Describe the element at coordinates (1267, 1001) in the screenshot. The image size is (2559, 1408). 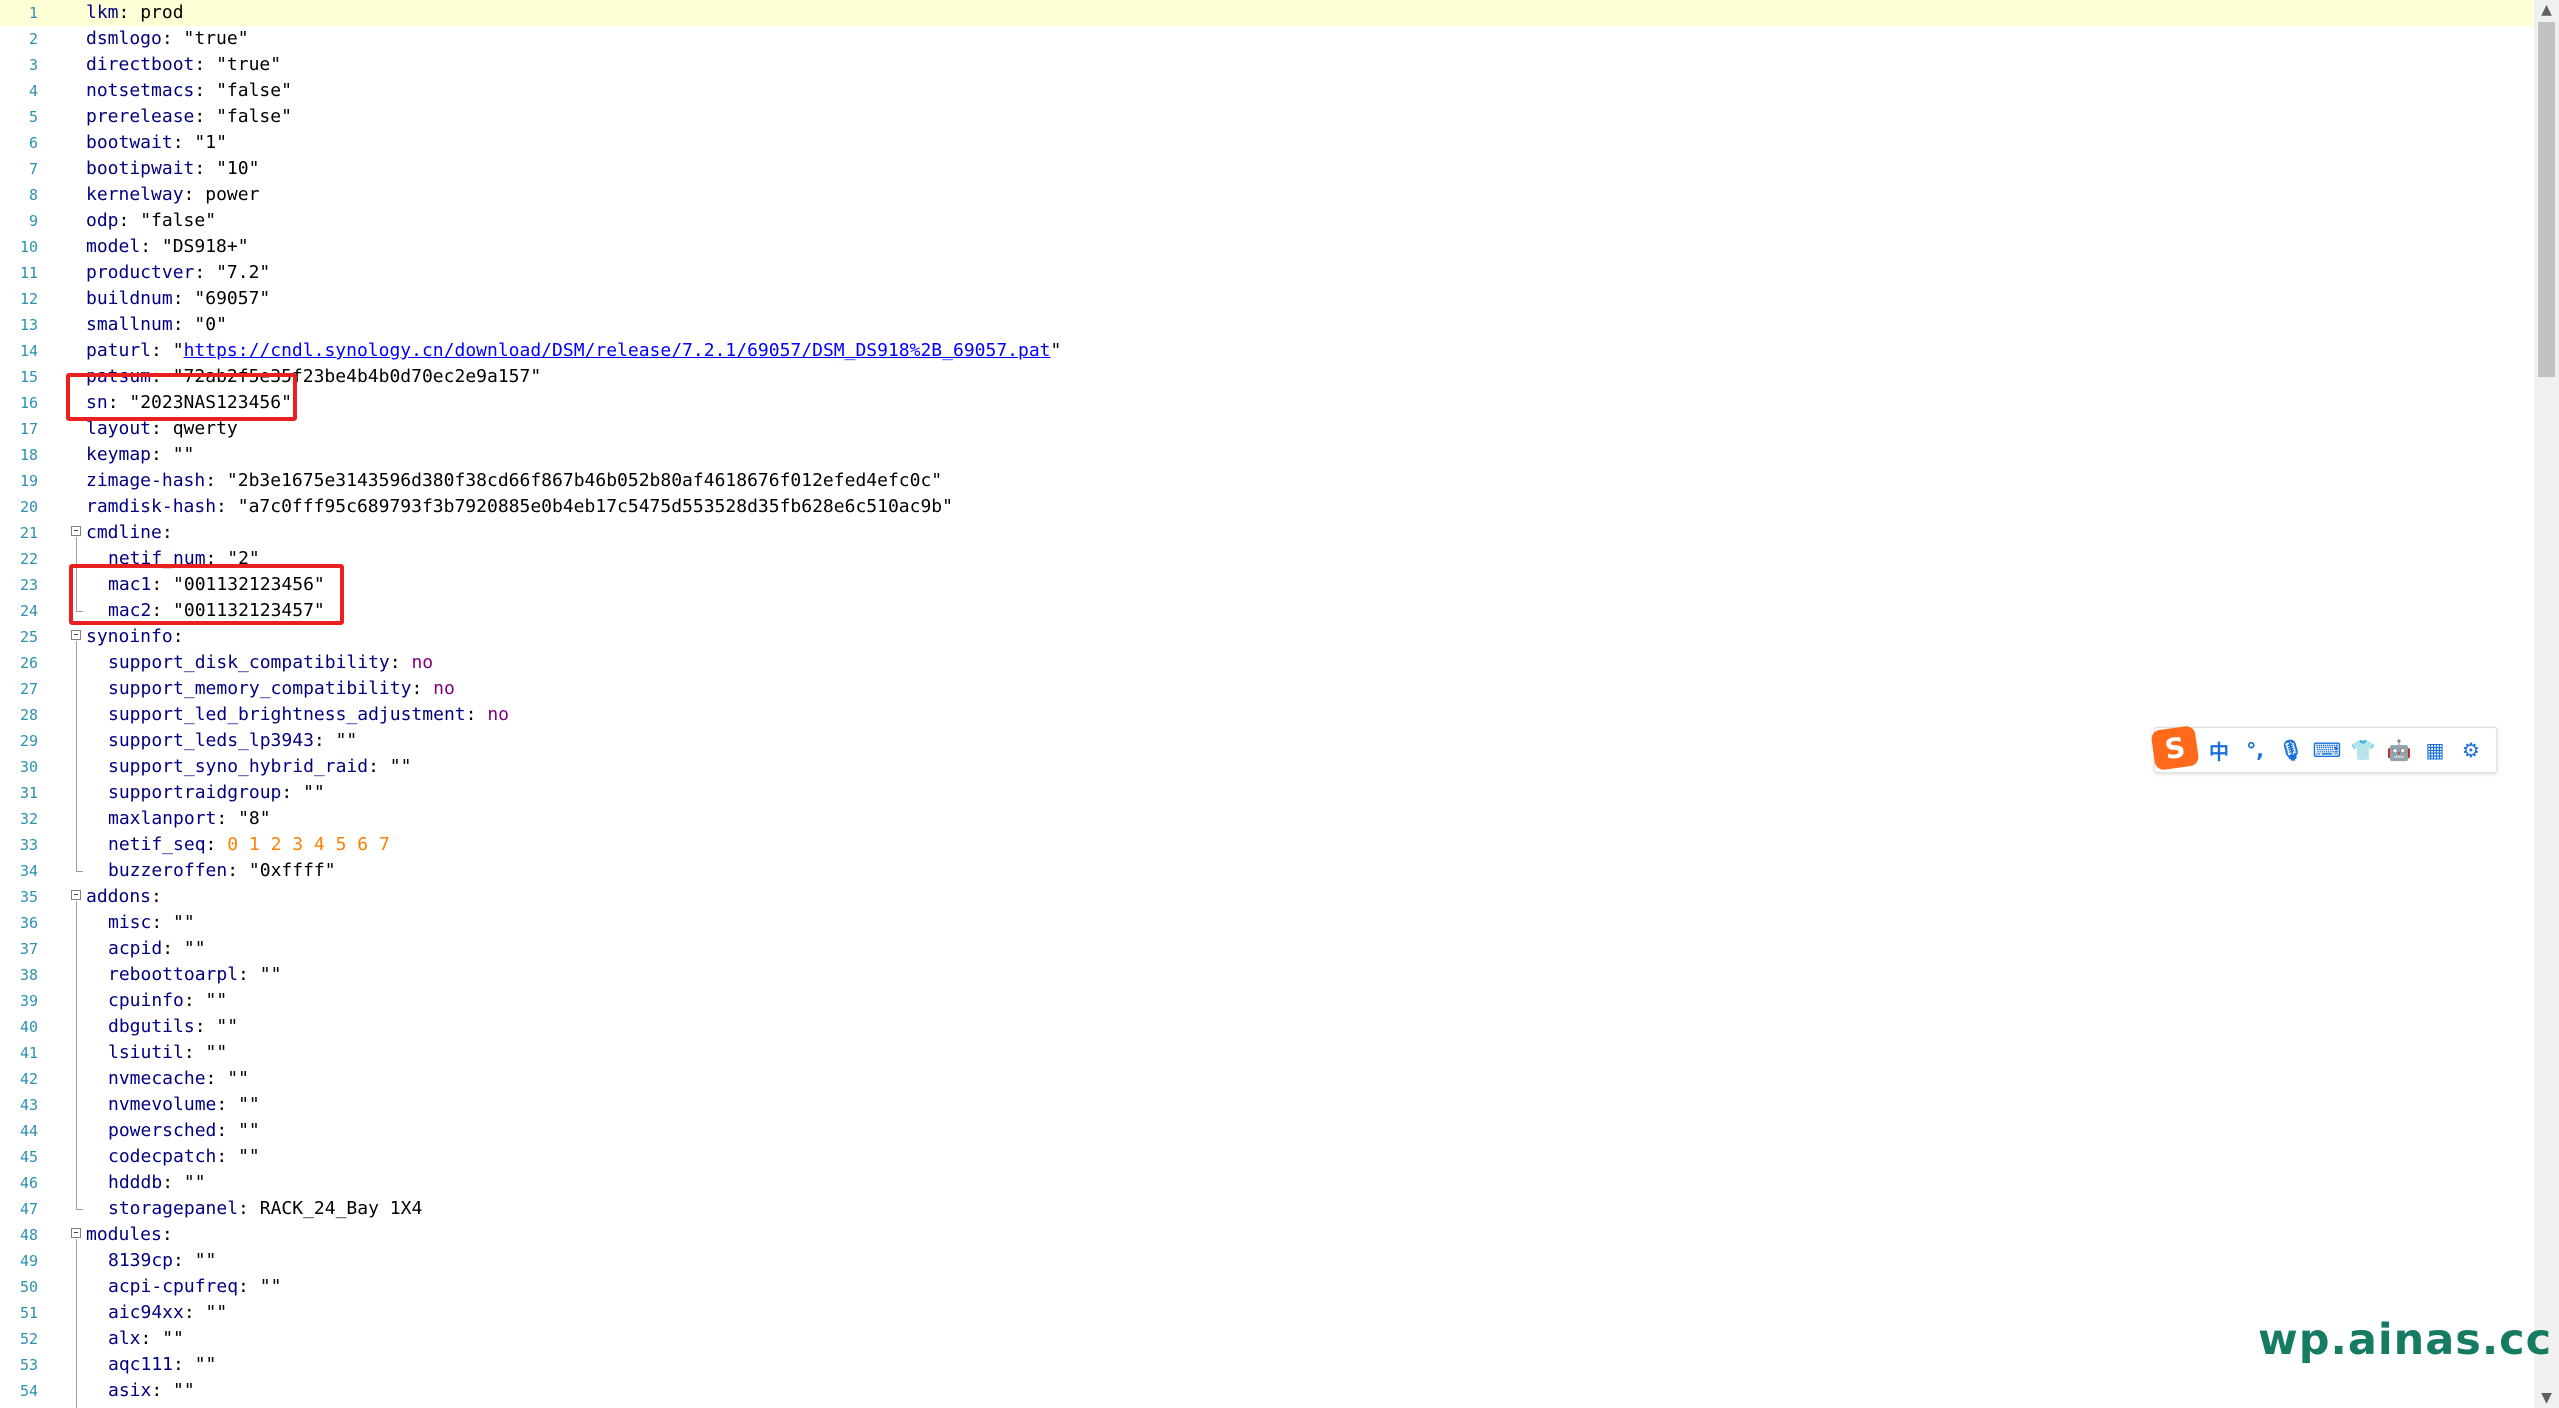
I see `code-line: 39 cpuinfo: ""` at that location.